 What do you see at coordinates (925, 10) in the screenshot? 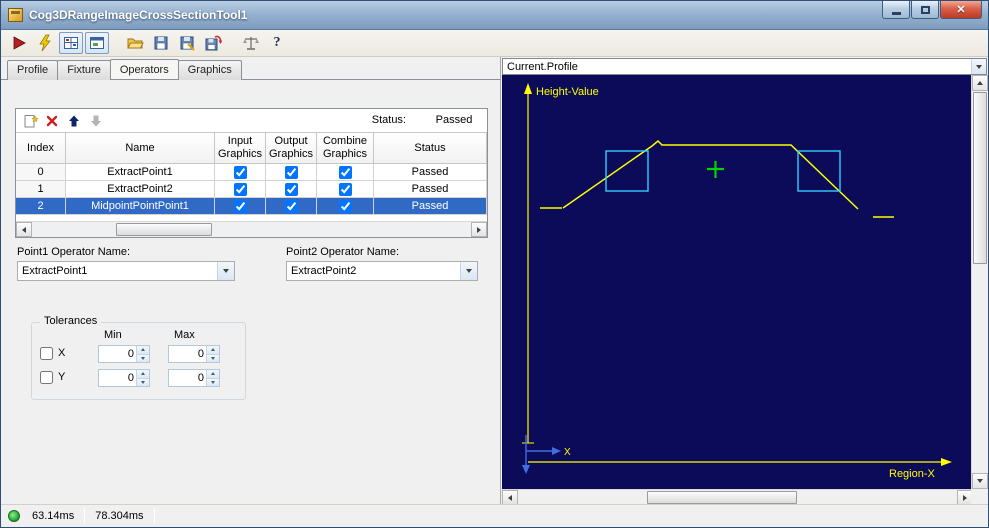
I see `maximize-button` at bounding box center [925, 10].